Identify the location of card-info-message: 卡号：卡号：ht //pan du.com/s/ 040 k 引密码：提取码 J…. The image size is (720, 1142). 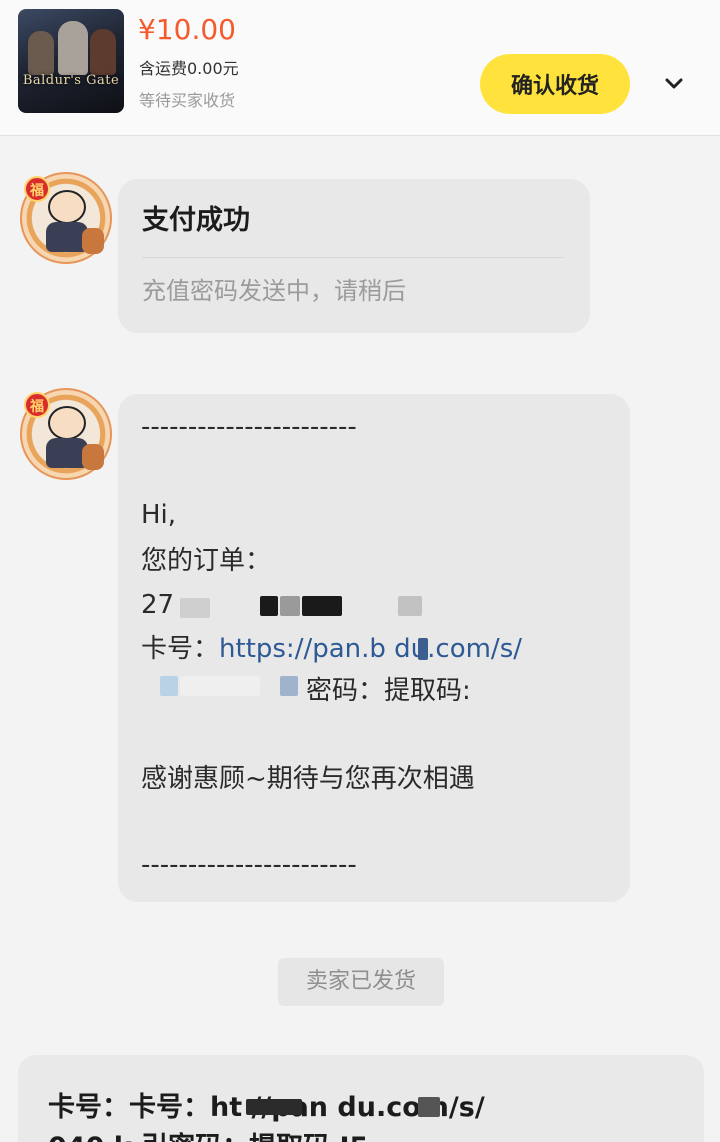
(361, 1098).